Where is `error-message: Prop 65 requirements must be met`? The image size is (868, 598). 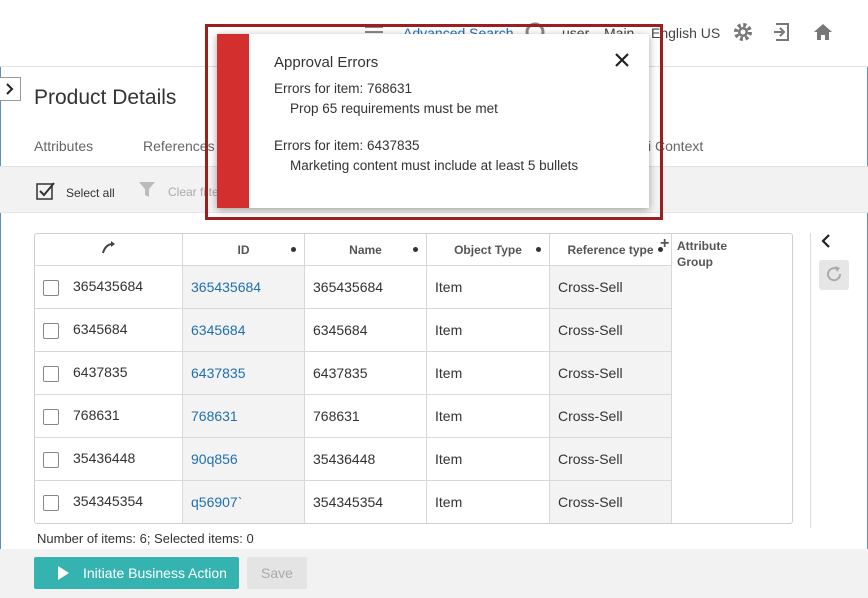
error-message: Prop 65 requirements must be met is located at coordinates (394, 108).